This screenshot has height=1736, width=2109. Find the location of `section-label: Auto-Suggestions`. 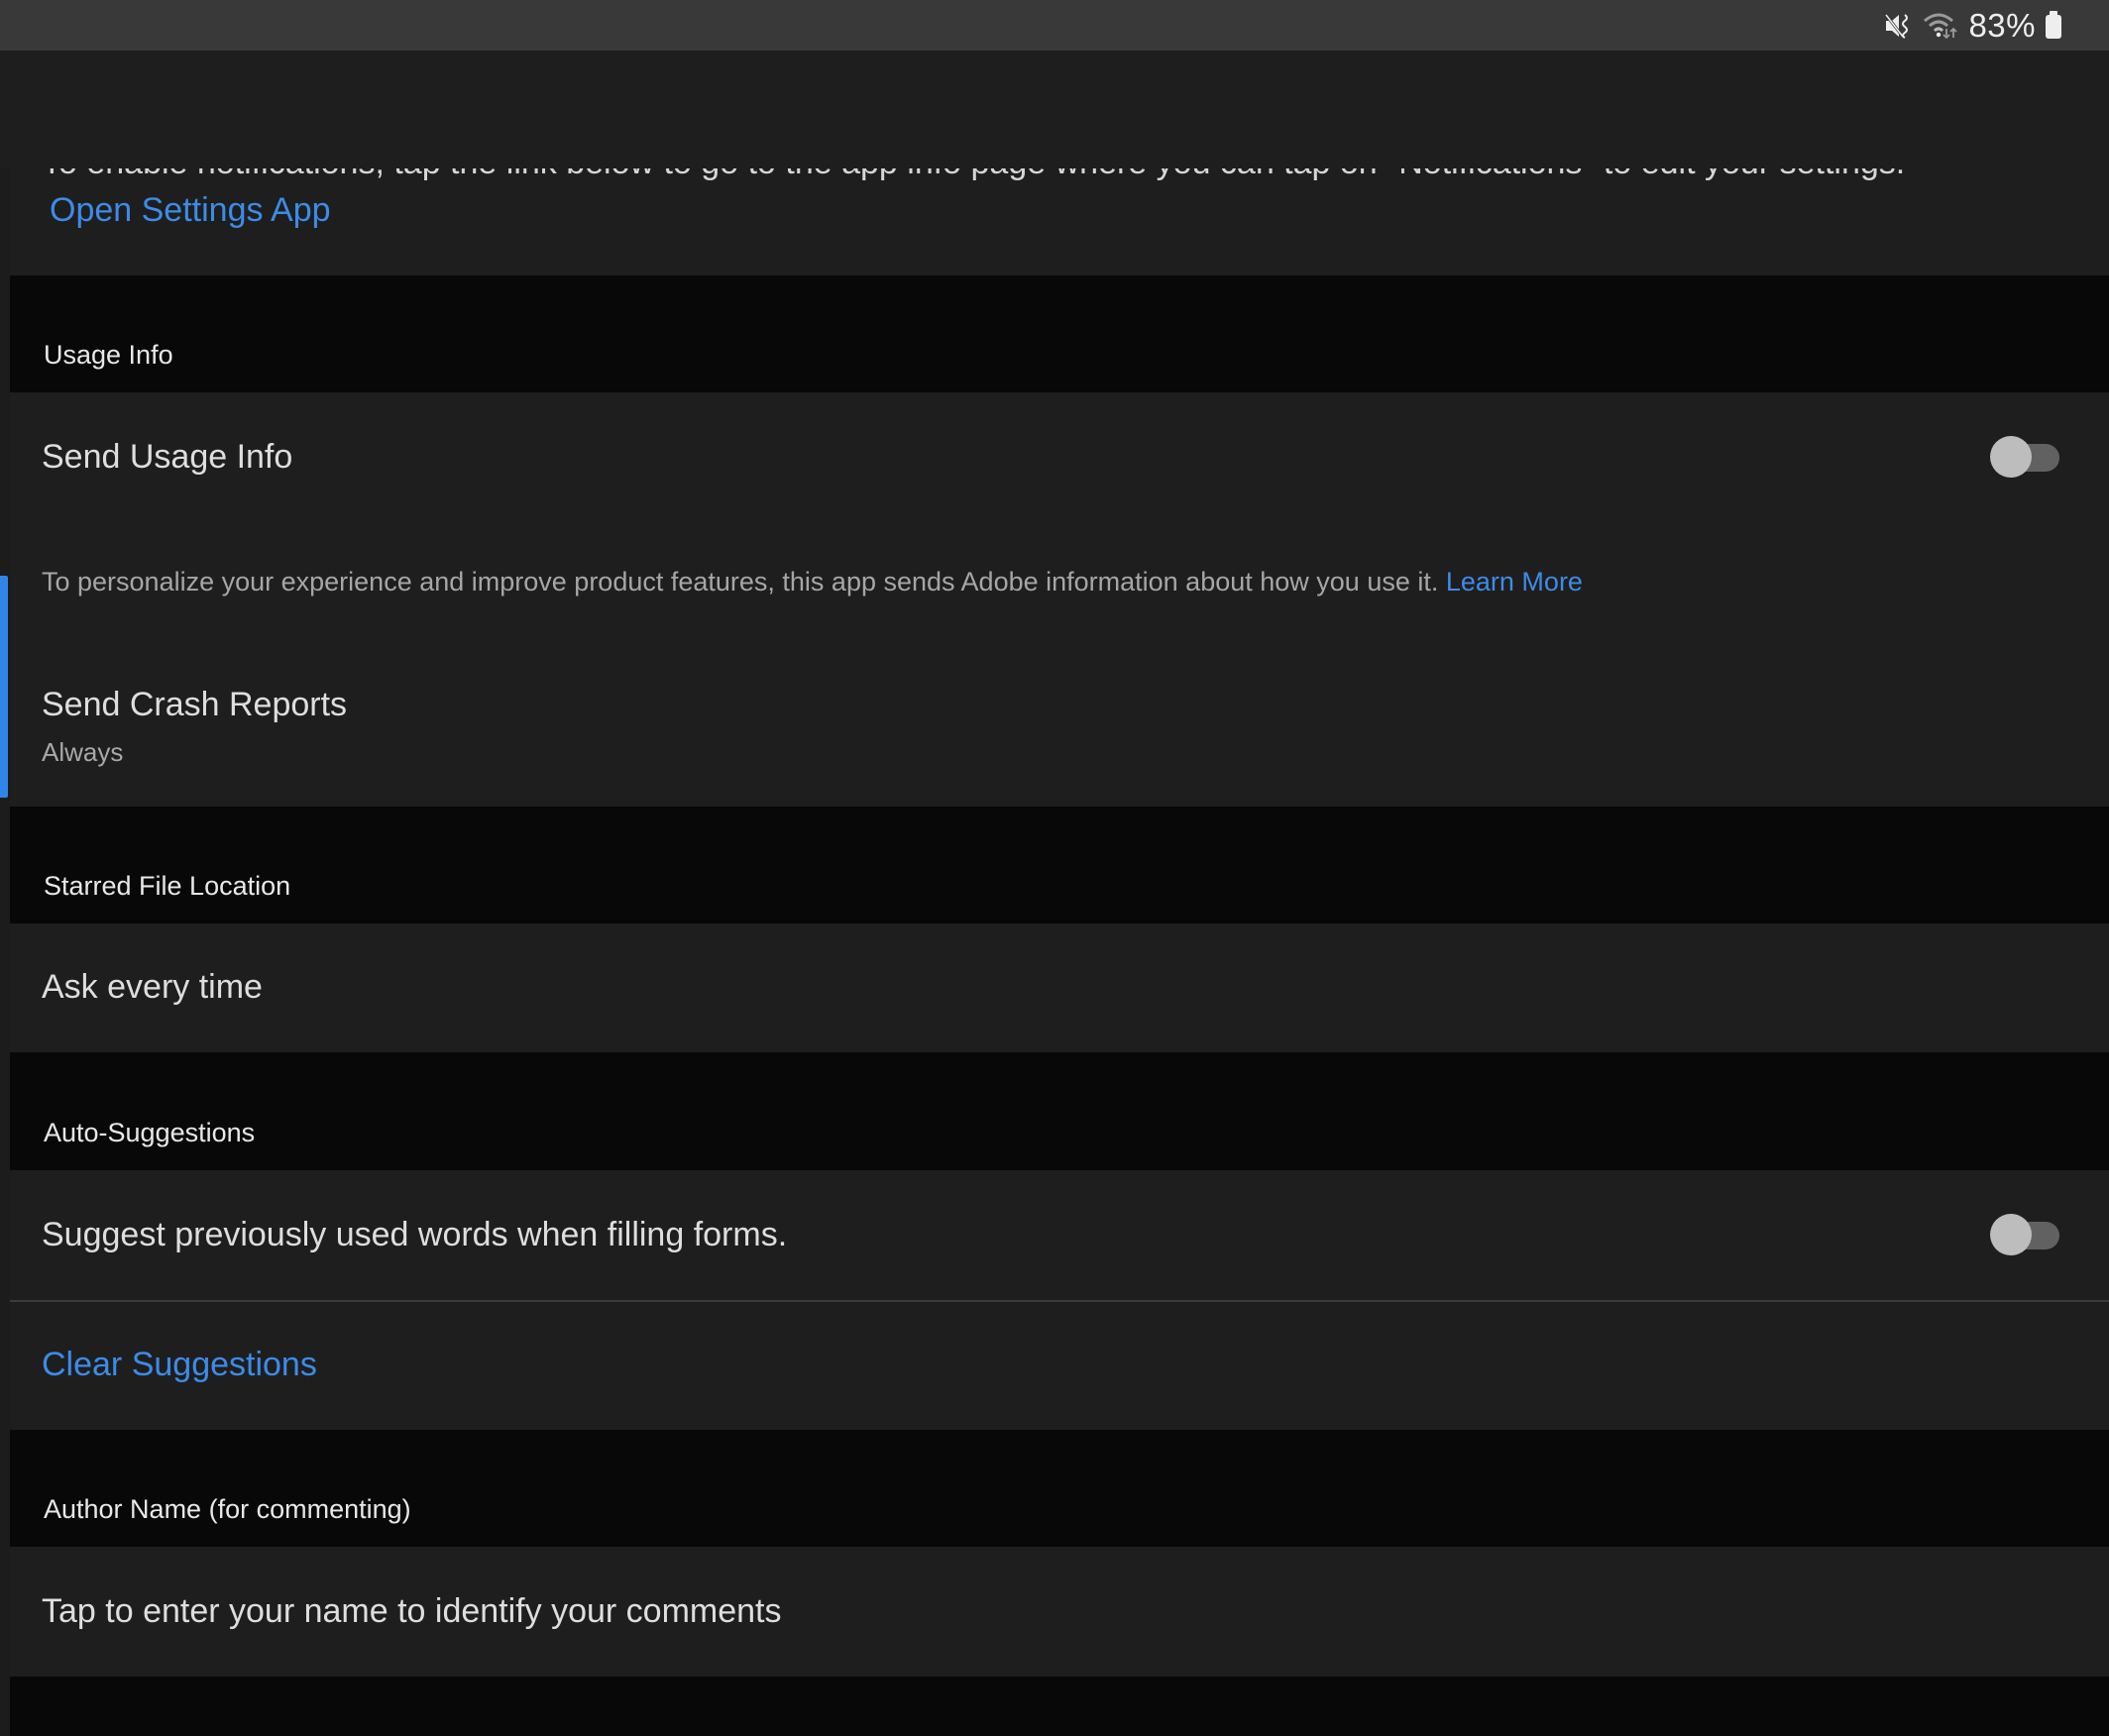

section-label: Auto-Suggestions is located at coordinates (150, 1132).